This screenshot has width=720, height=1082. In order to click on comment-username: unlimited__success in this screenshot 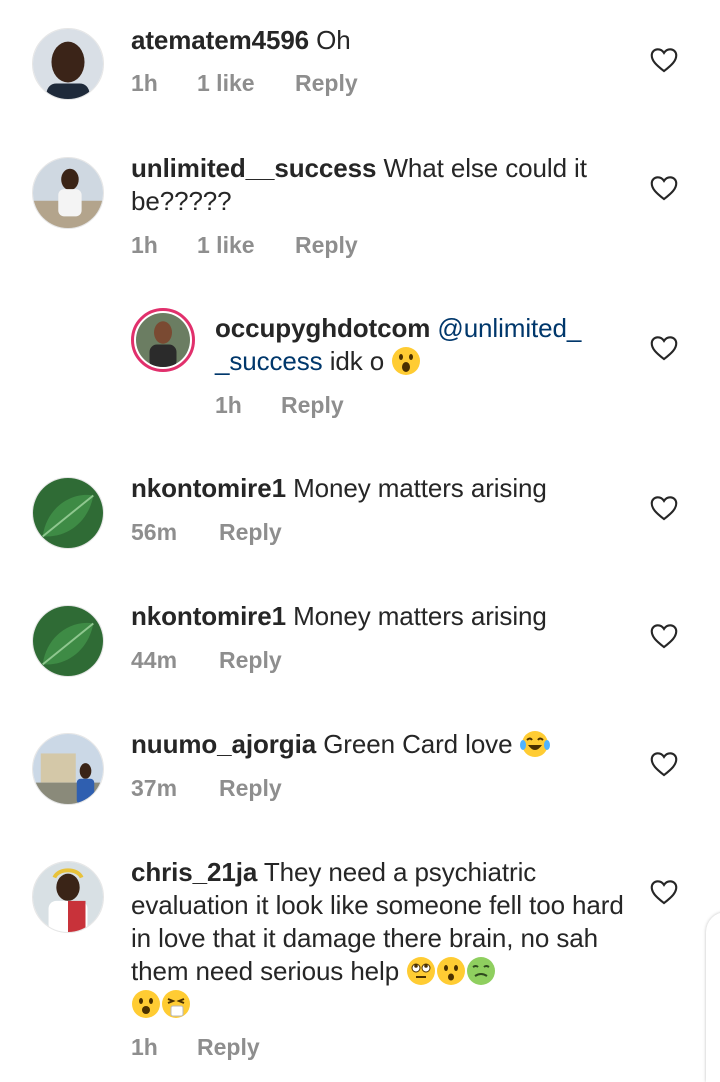, I will do `click(253, 168)`.